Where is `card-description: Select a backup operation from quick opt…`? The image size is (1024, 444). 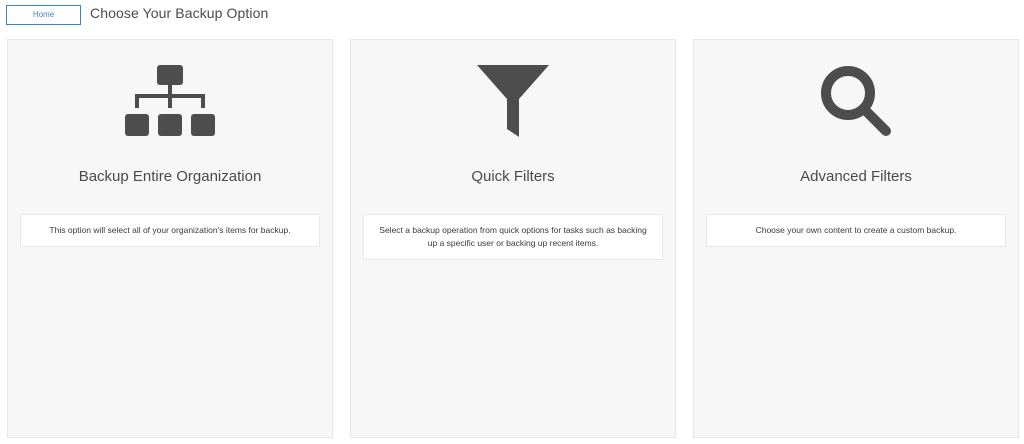 card-description: Select a backup operation from quick opt… is located at coordinates (513, 237).